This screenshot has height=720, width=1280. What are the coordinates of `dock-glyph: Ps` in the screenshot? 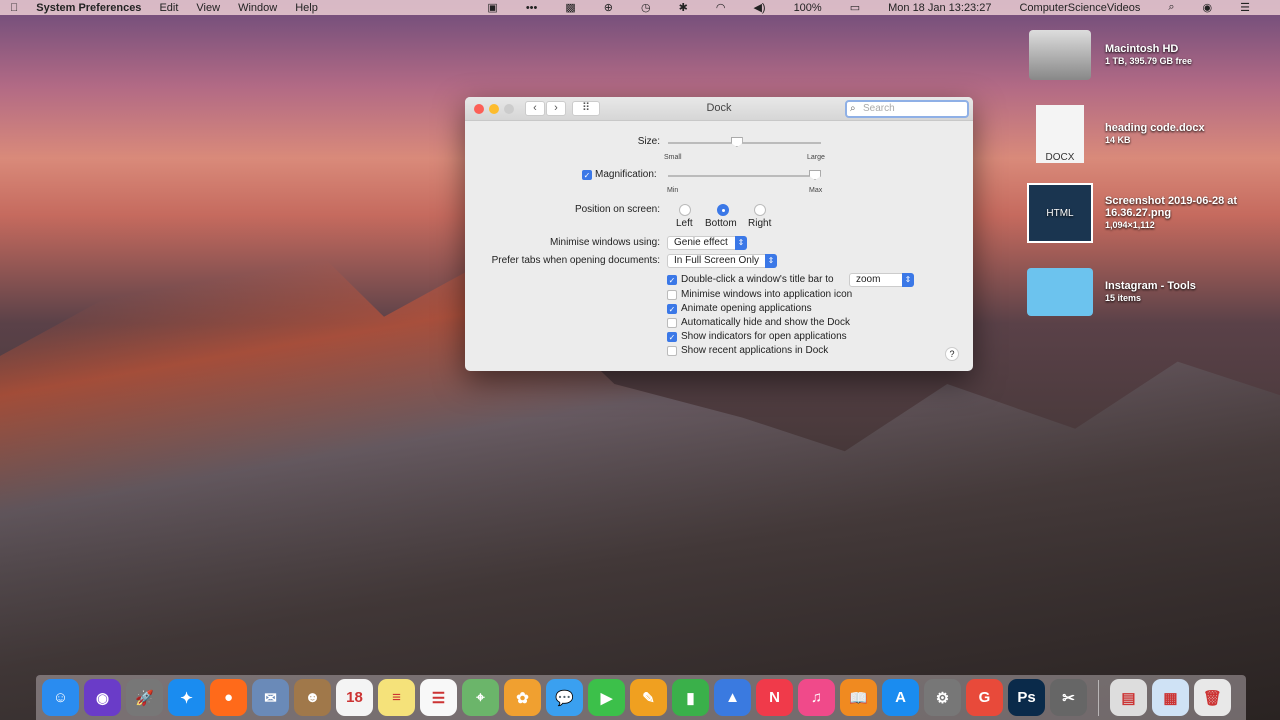 It's located at (1026, 697).